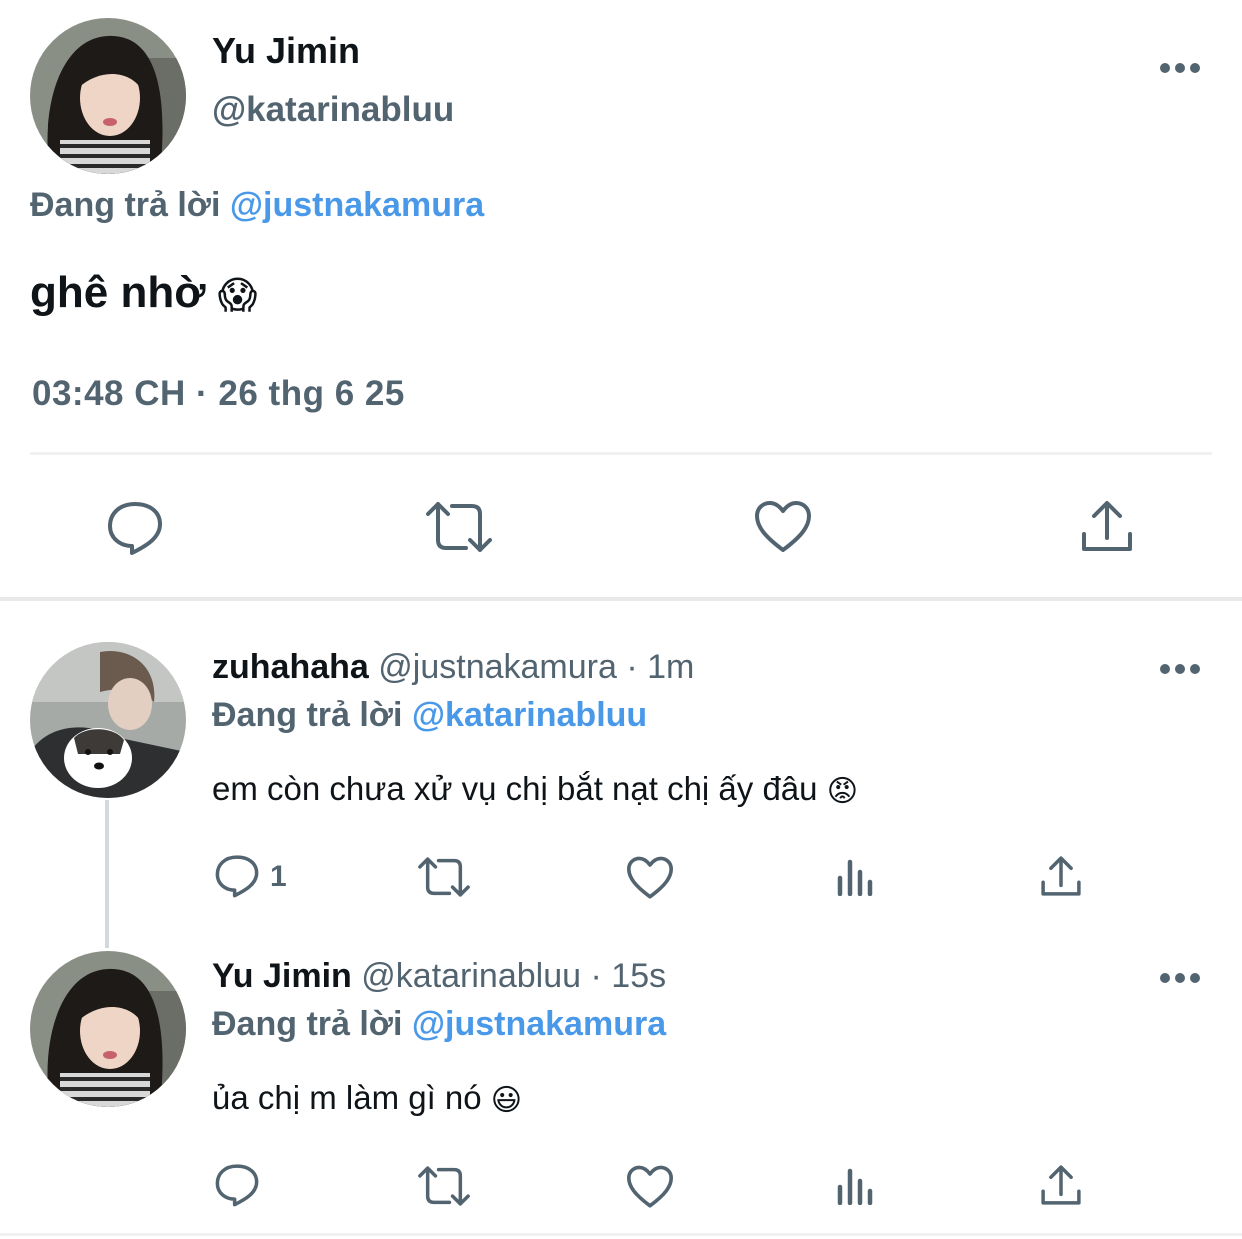 This screenshot has height=1239, width=1242. What do you see at coordinates (1180, 69) in the screenshot?
I see `main-more-options-icon` at bounding box center [1180, 69].